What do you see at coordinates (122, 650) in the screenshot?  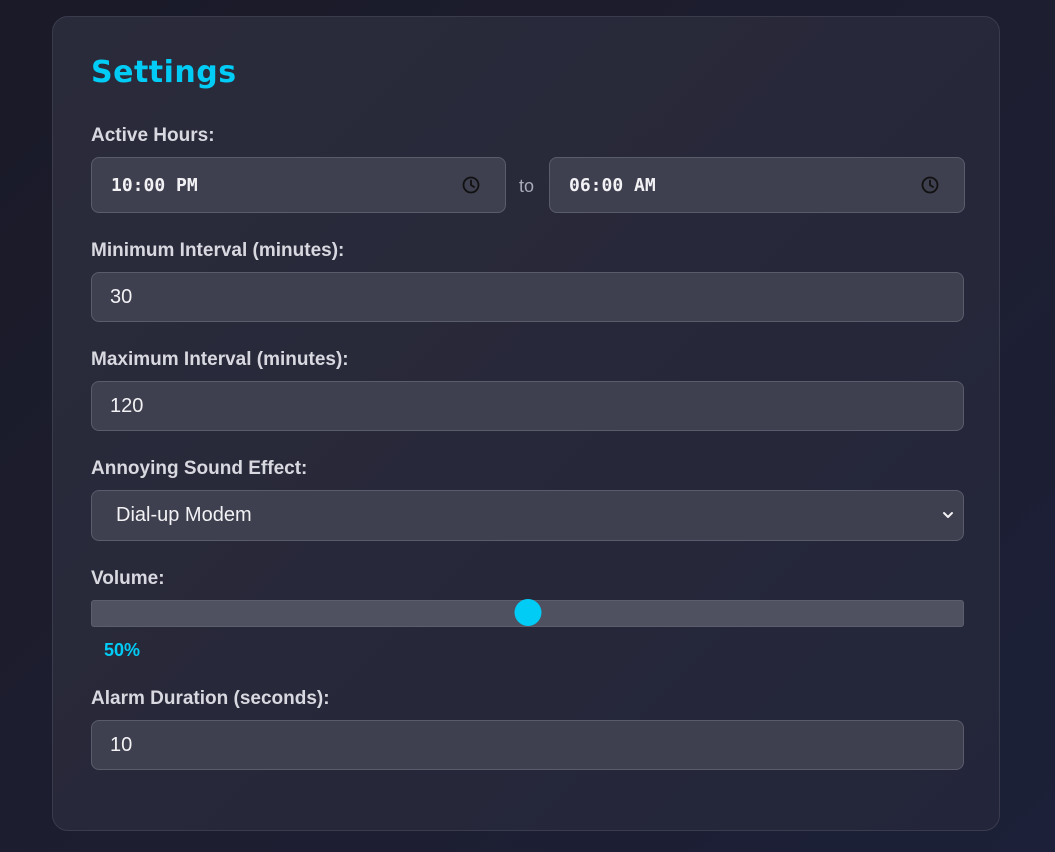 I see `volume-value: 50%` at bounding box center [122, 650].